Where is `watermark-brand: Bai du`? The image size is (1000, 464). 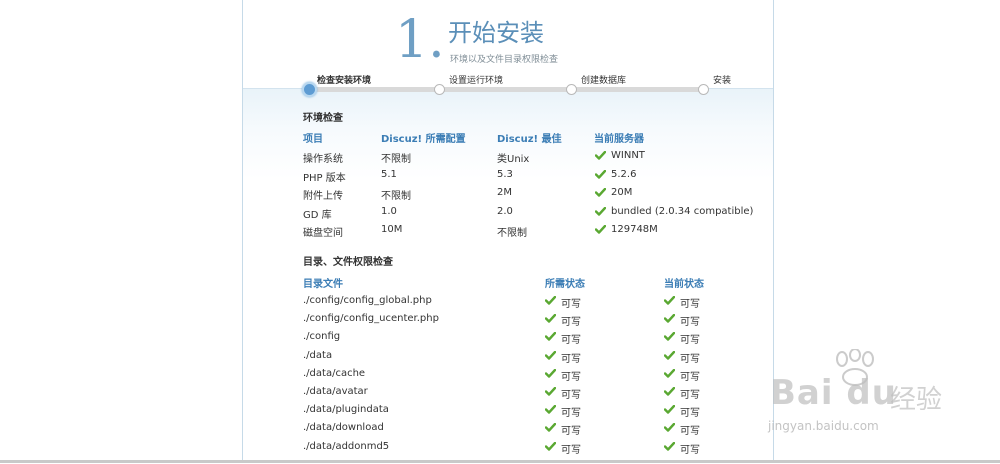 watermark-brand: Bai du is located at coordinates (833, 393).